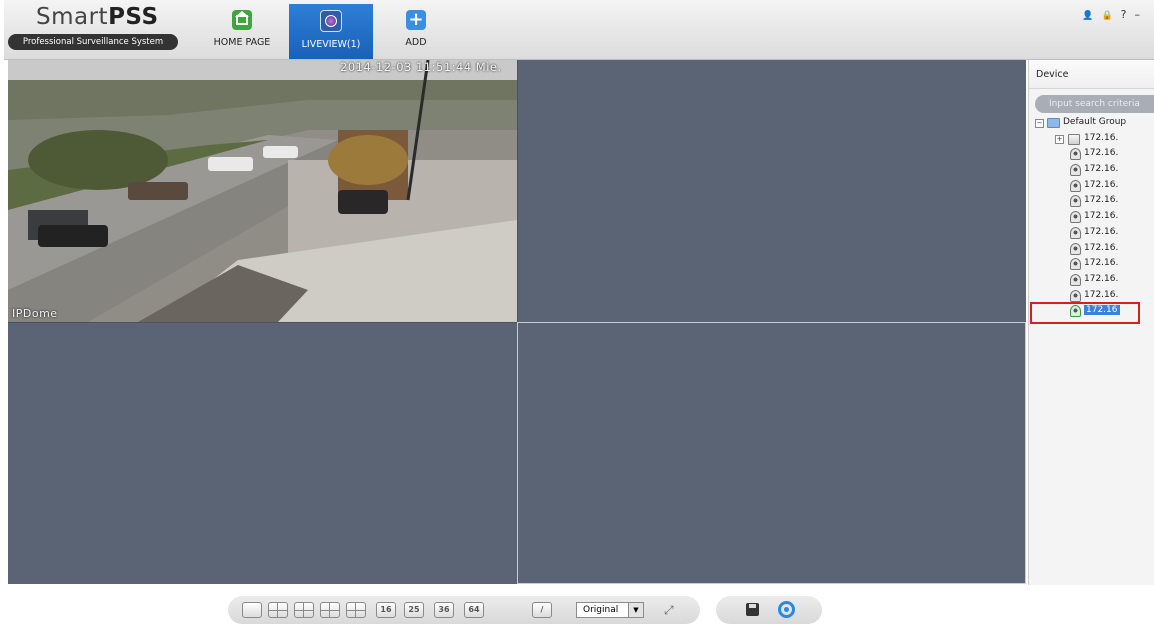  Describe the element at coordinates (1085, 313) in the screenshot. I see `selection-highlight-box` at that location.